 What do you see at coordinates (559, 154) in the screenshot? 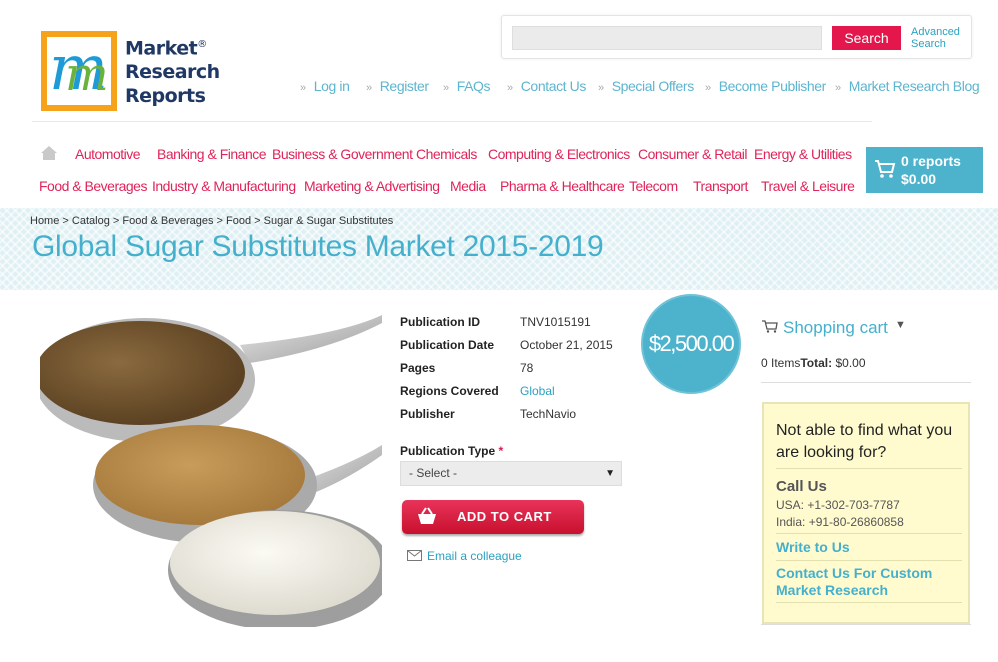
I see `nav-computing-electronics: Computing & Electronics` at bounding box center [559, 154].